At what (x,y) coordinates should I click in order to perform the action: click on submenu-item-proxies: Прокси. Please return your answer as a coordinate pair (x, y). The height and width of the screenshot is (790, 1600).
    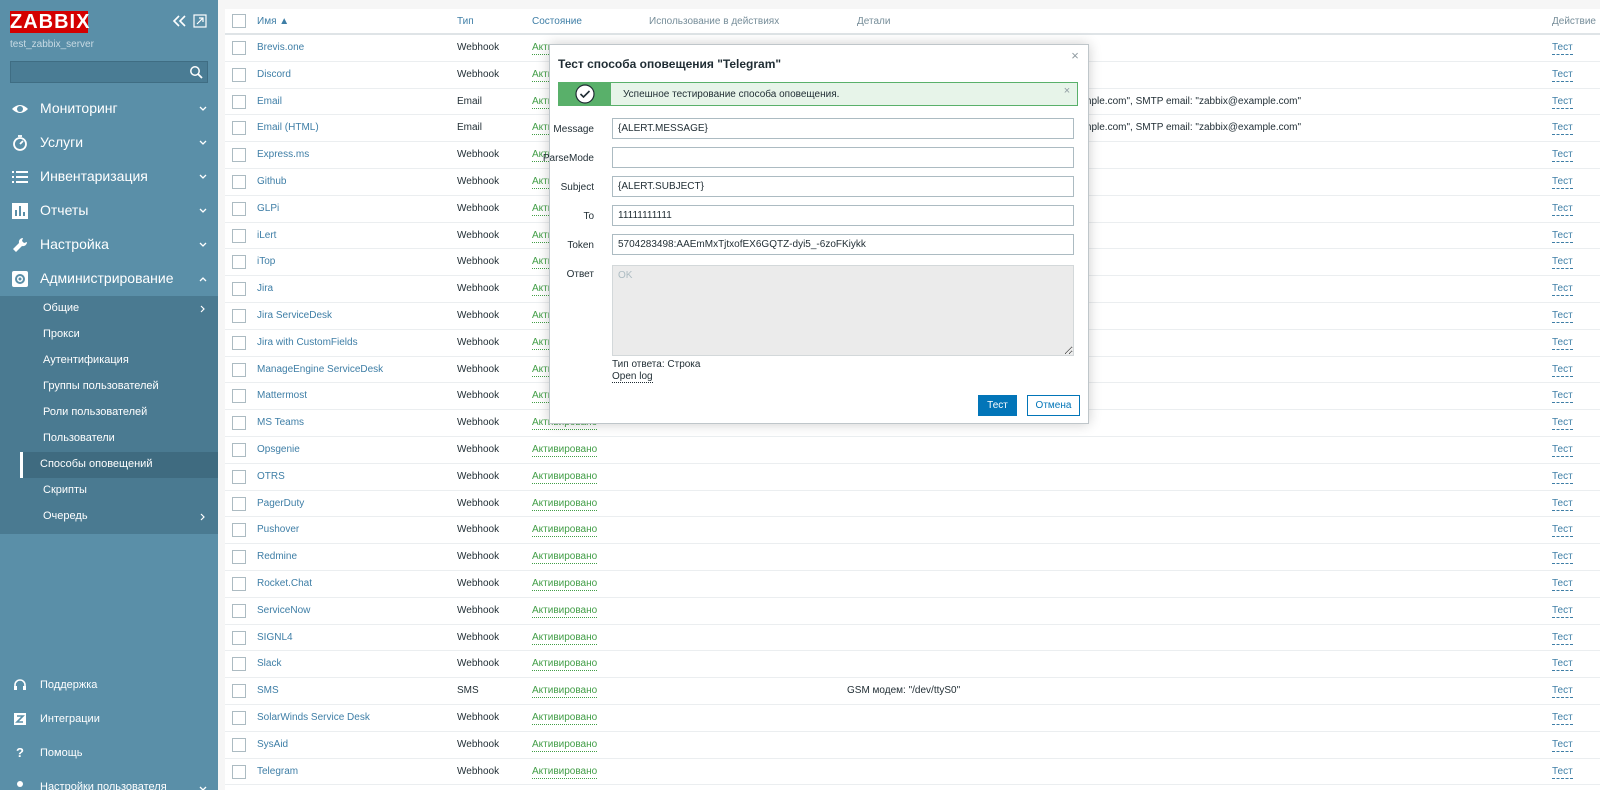
    Looking at the image, I should click on (119, 335).